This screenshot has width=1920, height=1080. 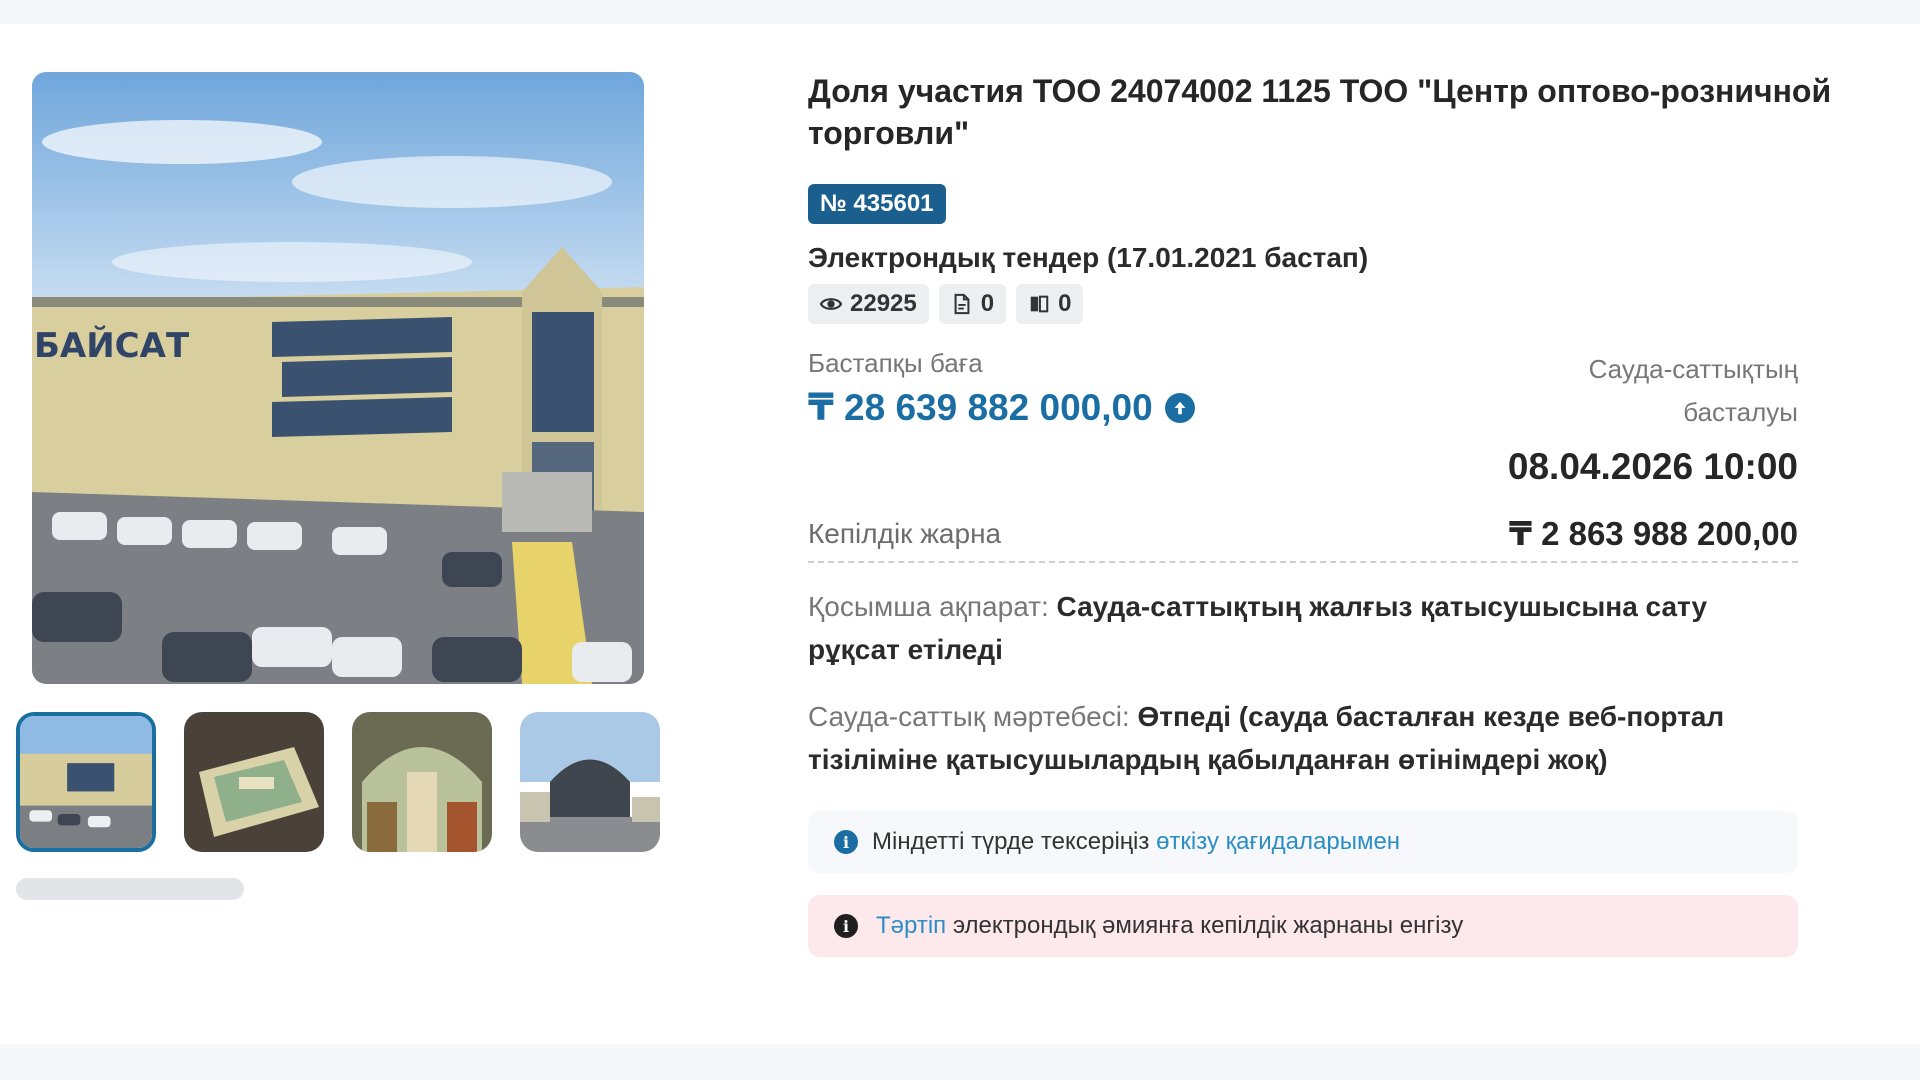 I want to click on bids-count: 0, so click(x=1065, y=303).